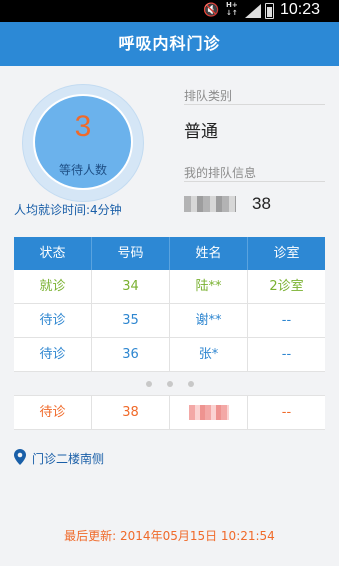 This screenshot has height=566, width=339. What do you see at coordinates (209, 320) in the screenshot?
I see `row-name: 谢**` at bounding box center [209, 320].